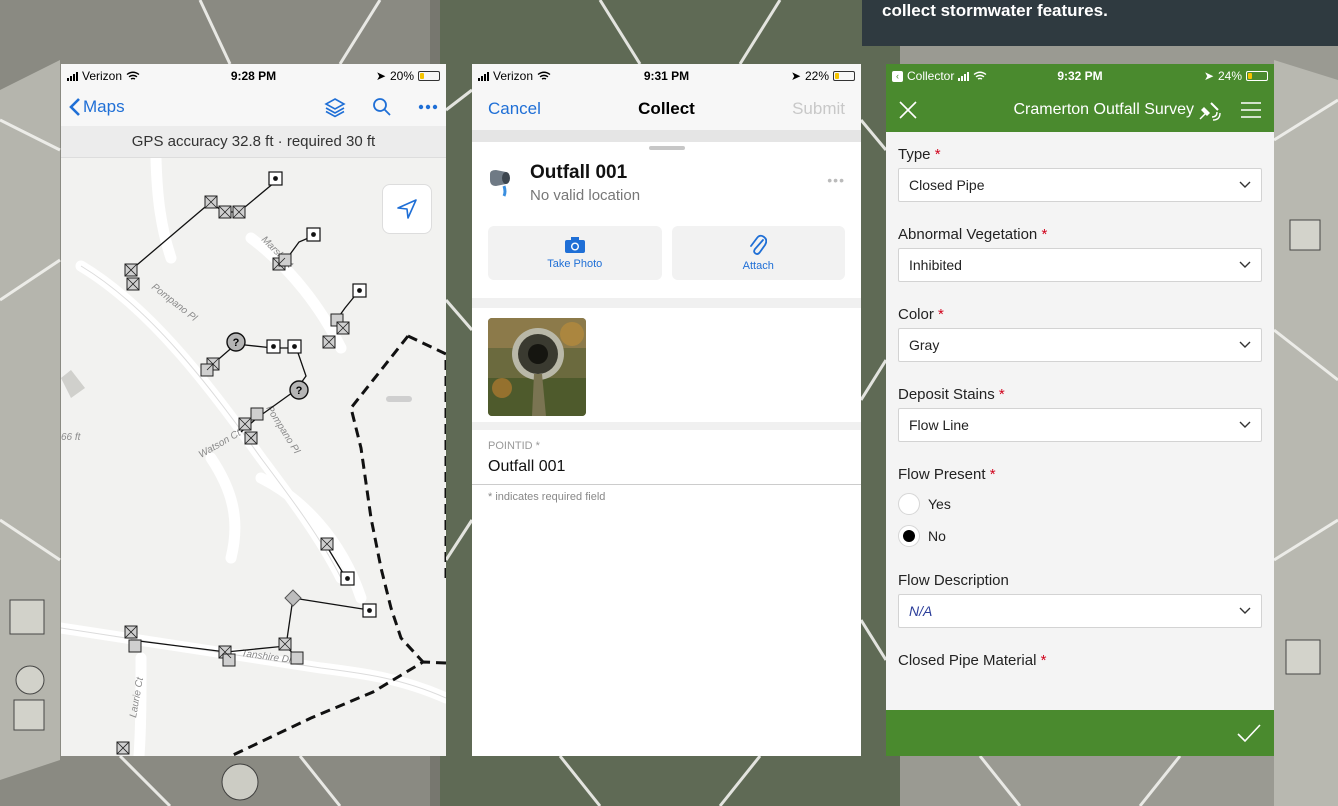  I want to click on map-label-pompano-2: Pompano Pl, so click(282, 430).